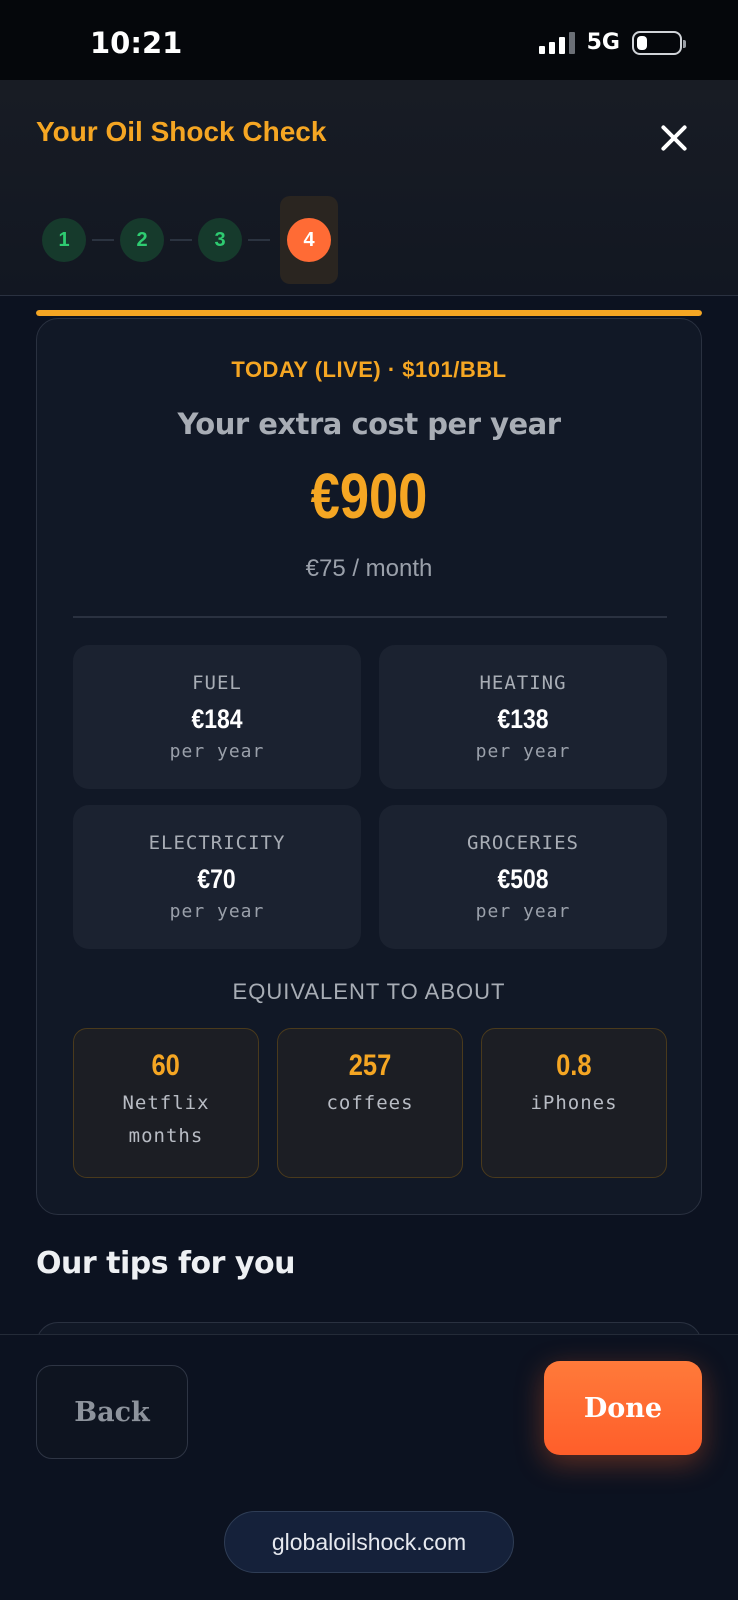 The height and width of the screenshot is (1600, 738). I want to click on equivalent-tile-iphones: 0.8 iPhones, so click(574, 1103).